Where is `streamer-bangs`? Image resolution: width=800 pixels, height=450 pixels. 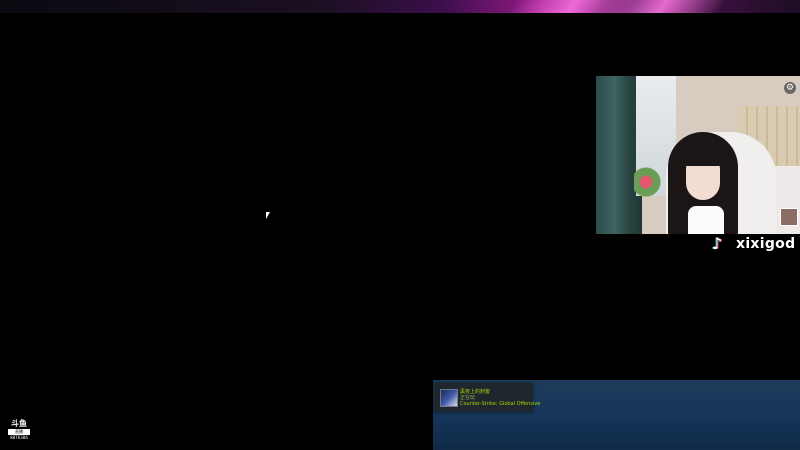 streamer-bangs is located at coordinates (703, 156).